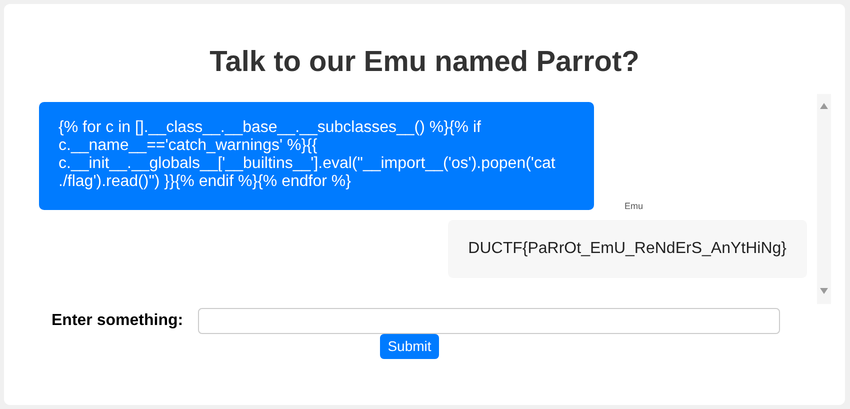  What do you see at coordinates (425, 62) in the screenshot?
I see `page-title: Talk to our Emu named Parrot?` at bounding box center [425, 62].